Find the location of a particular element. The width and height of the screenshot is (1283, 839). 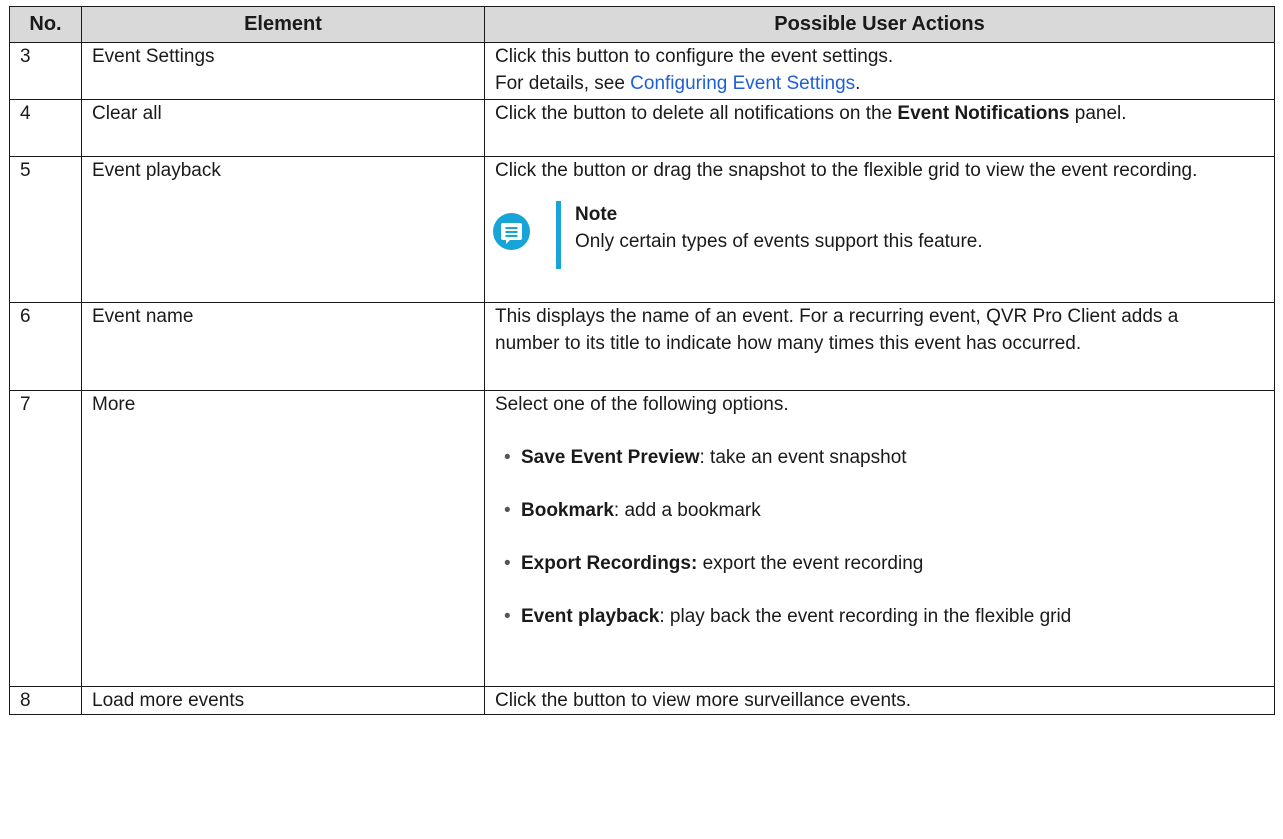

row-element: Event name is located at coordinates (283, 346).